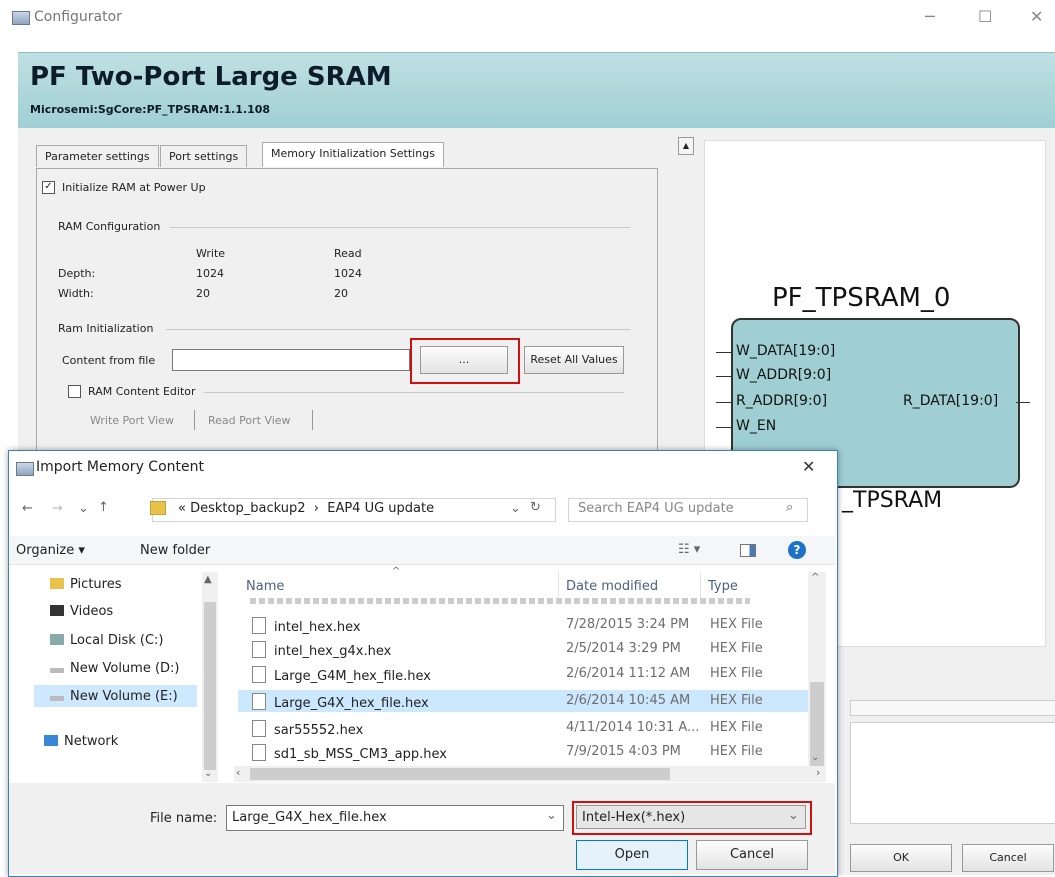  Describe the element at coordinates (306, 626) in the screenshot. I see `table-row: intel_hex.hex` at that location.